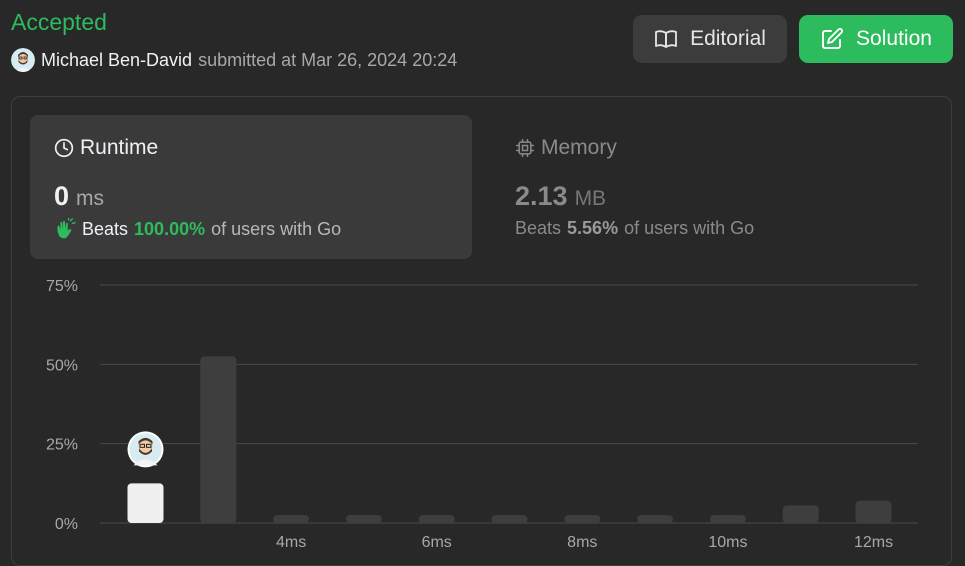 This screenshot has height=566, width=965. I want to click on x-tick-label: 10ms, so click(727, 542).